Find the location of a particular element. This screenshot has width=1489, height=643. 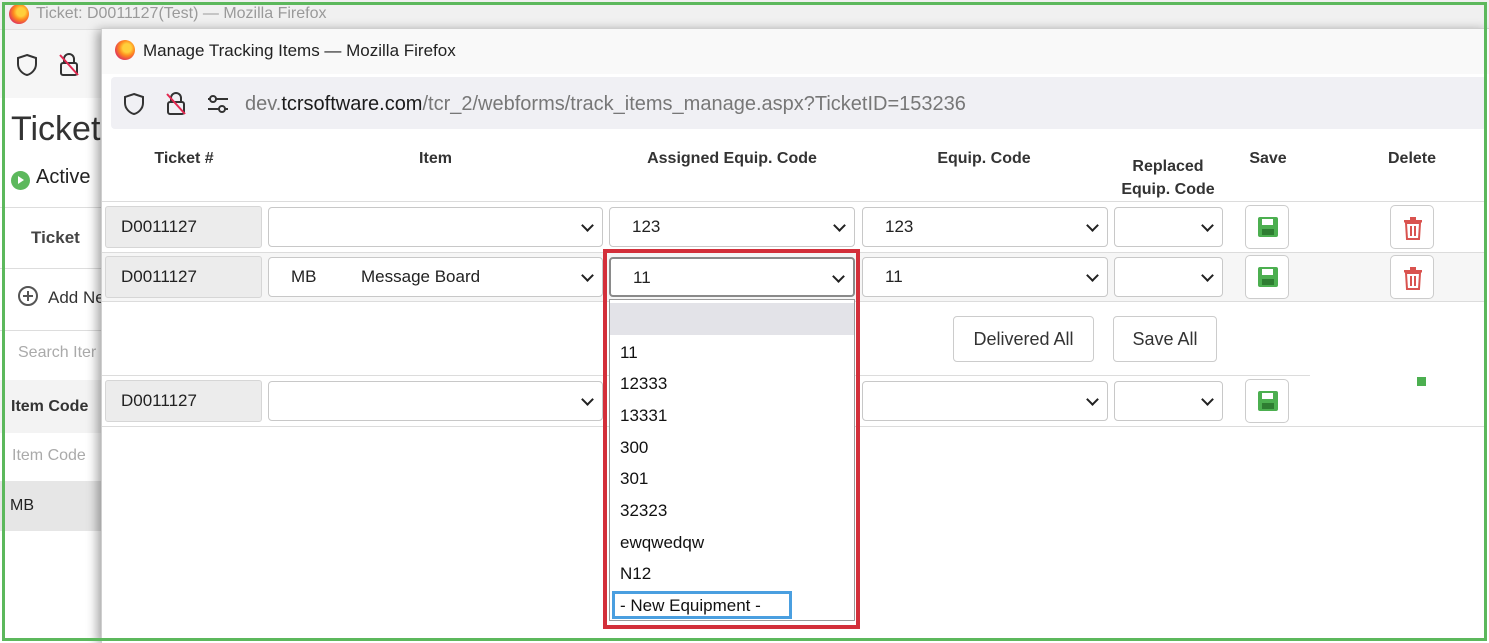

permissions-icon is located at coordinates (218, 104).